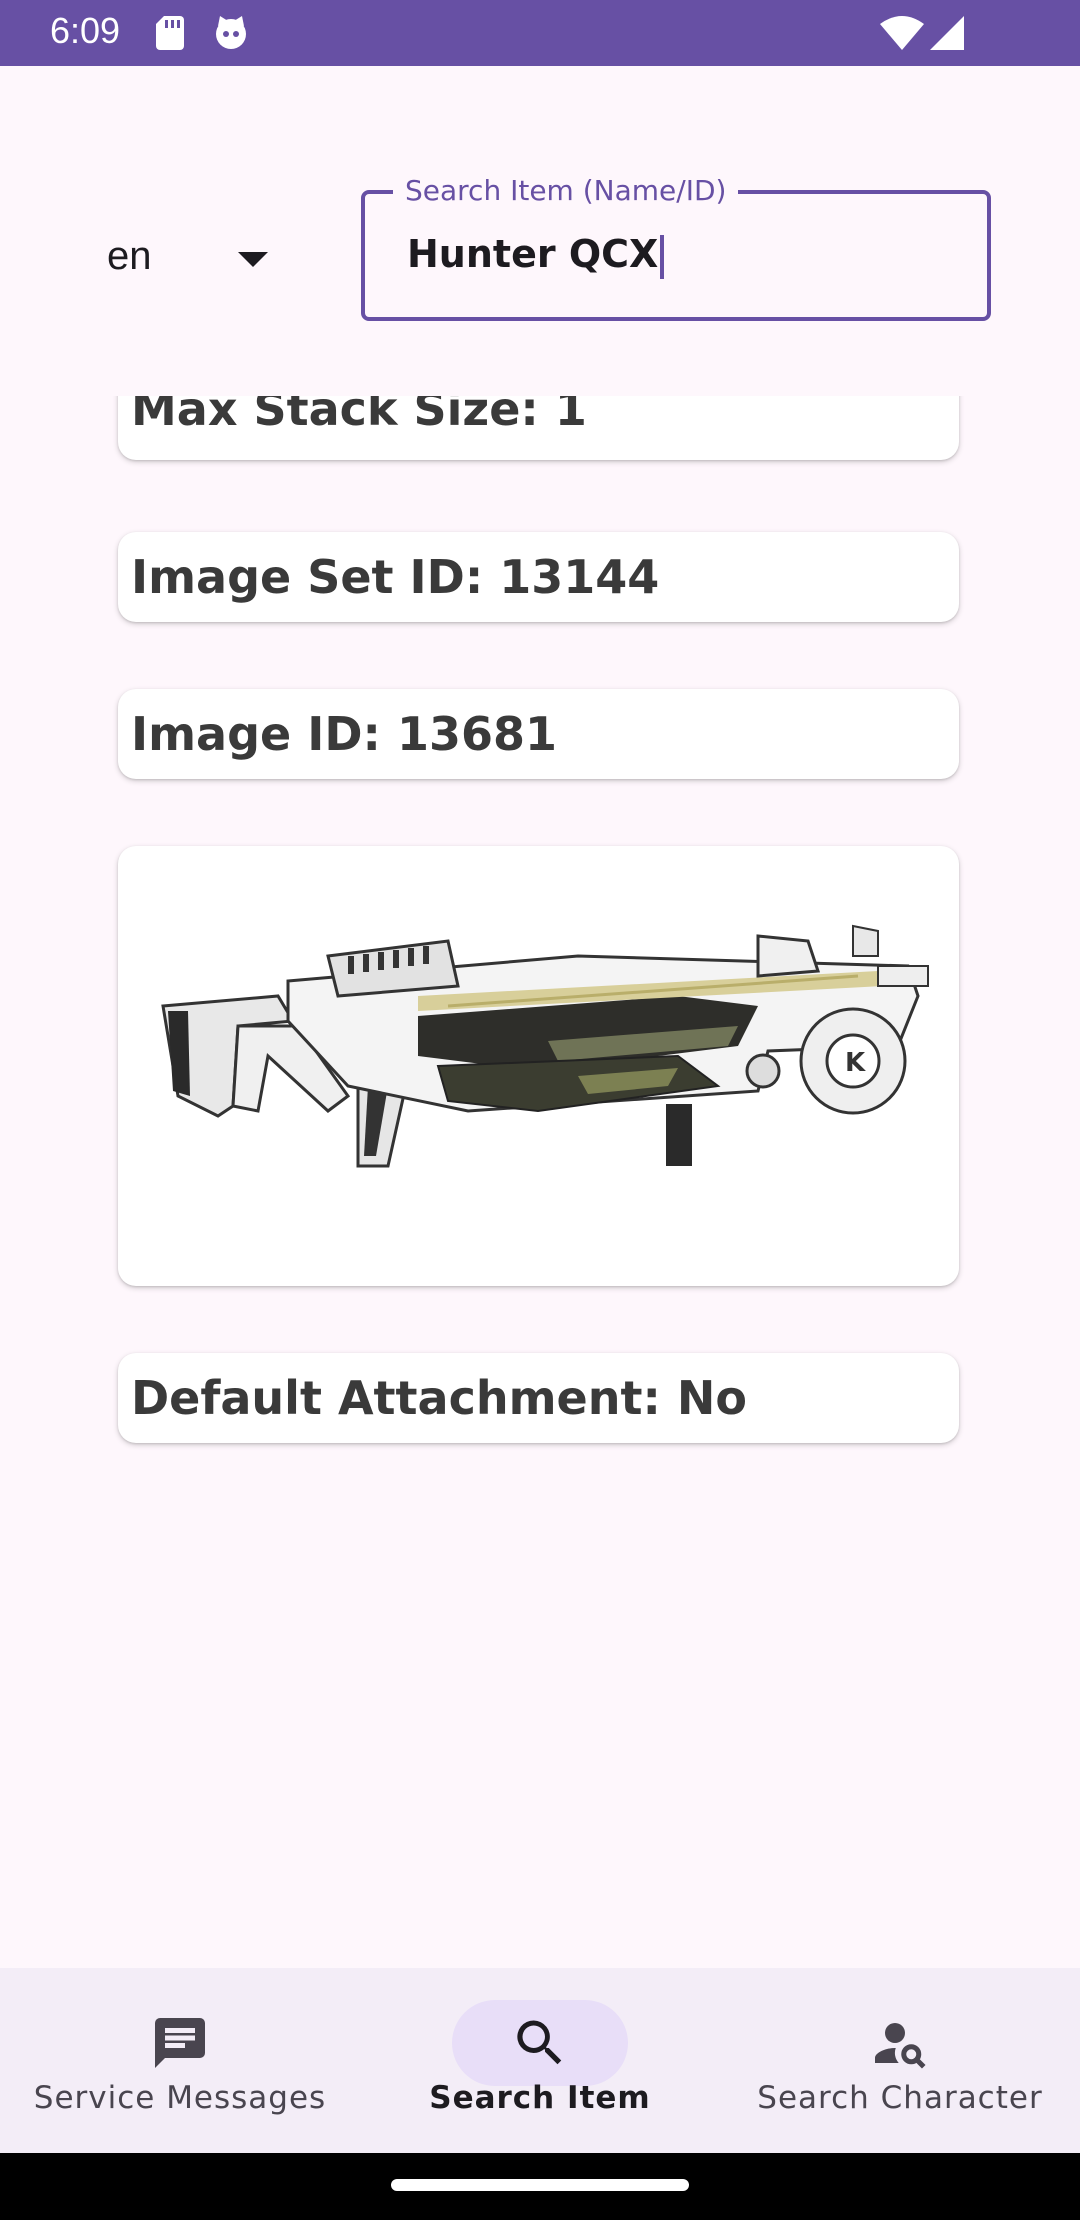  What do you see at coordinates (662, 256) in the screenshot?
I see `text-cursor` at bounding box center [662, 256].